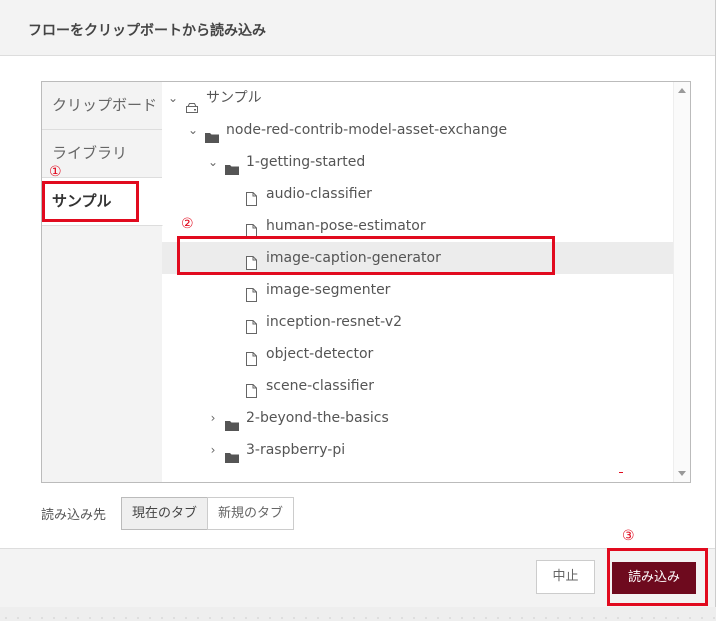 The width and height of the screenshot is (716, 621). I want to click on tree-row-package: ⌄ node-red-contrib-model-asset-exchange, so click(418, 130).